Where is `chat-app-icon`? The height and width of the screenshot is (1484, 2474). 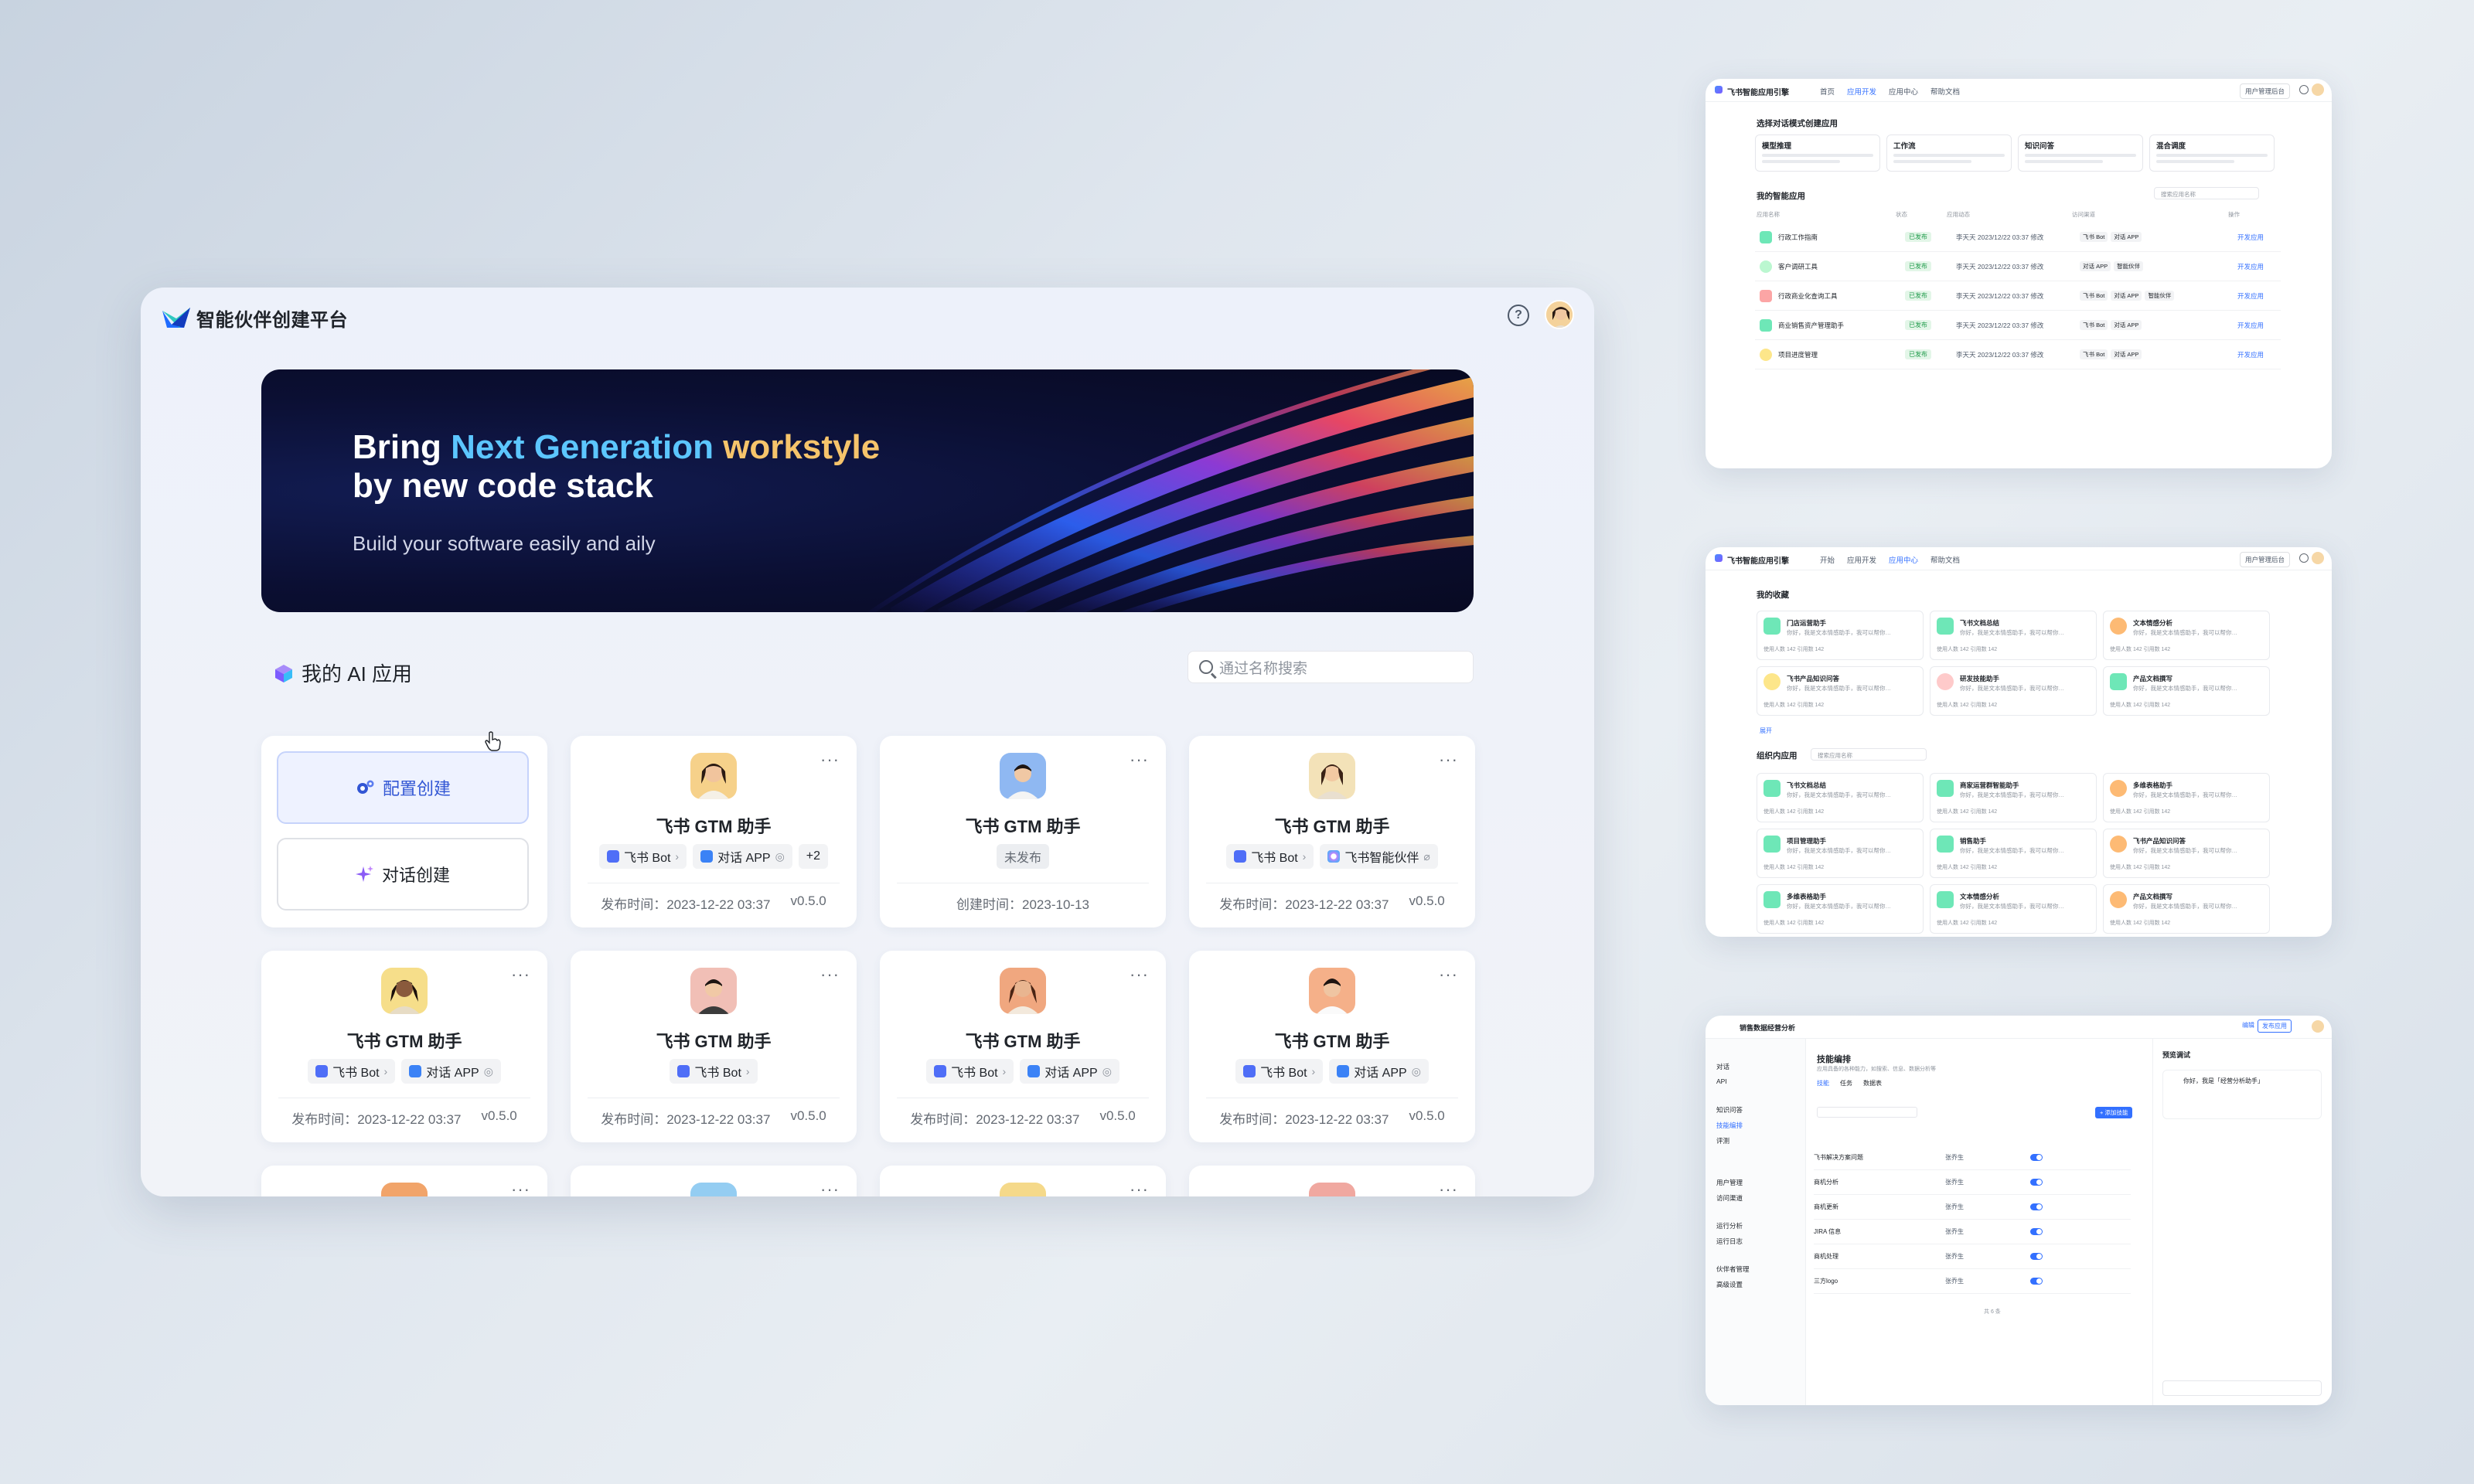
chat-app-icon is located at coordinates (707, 856).